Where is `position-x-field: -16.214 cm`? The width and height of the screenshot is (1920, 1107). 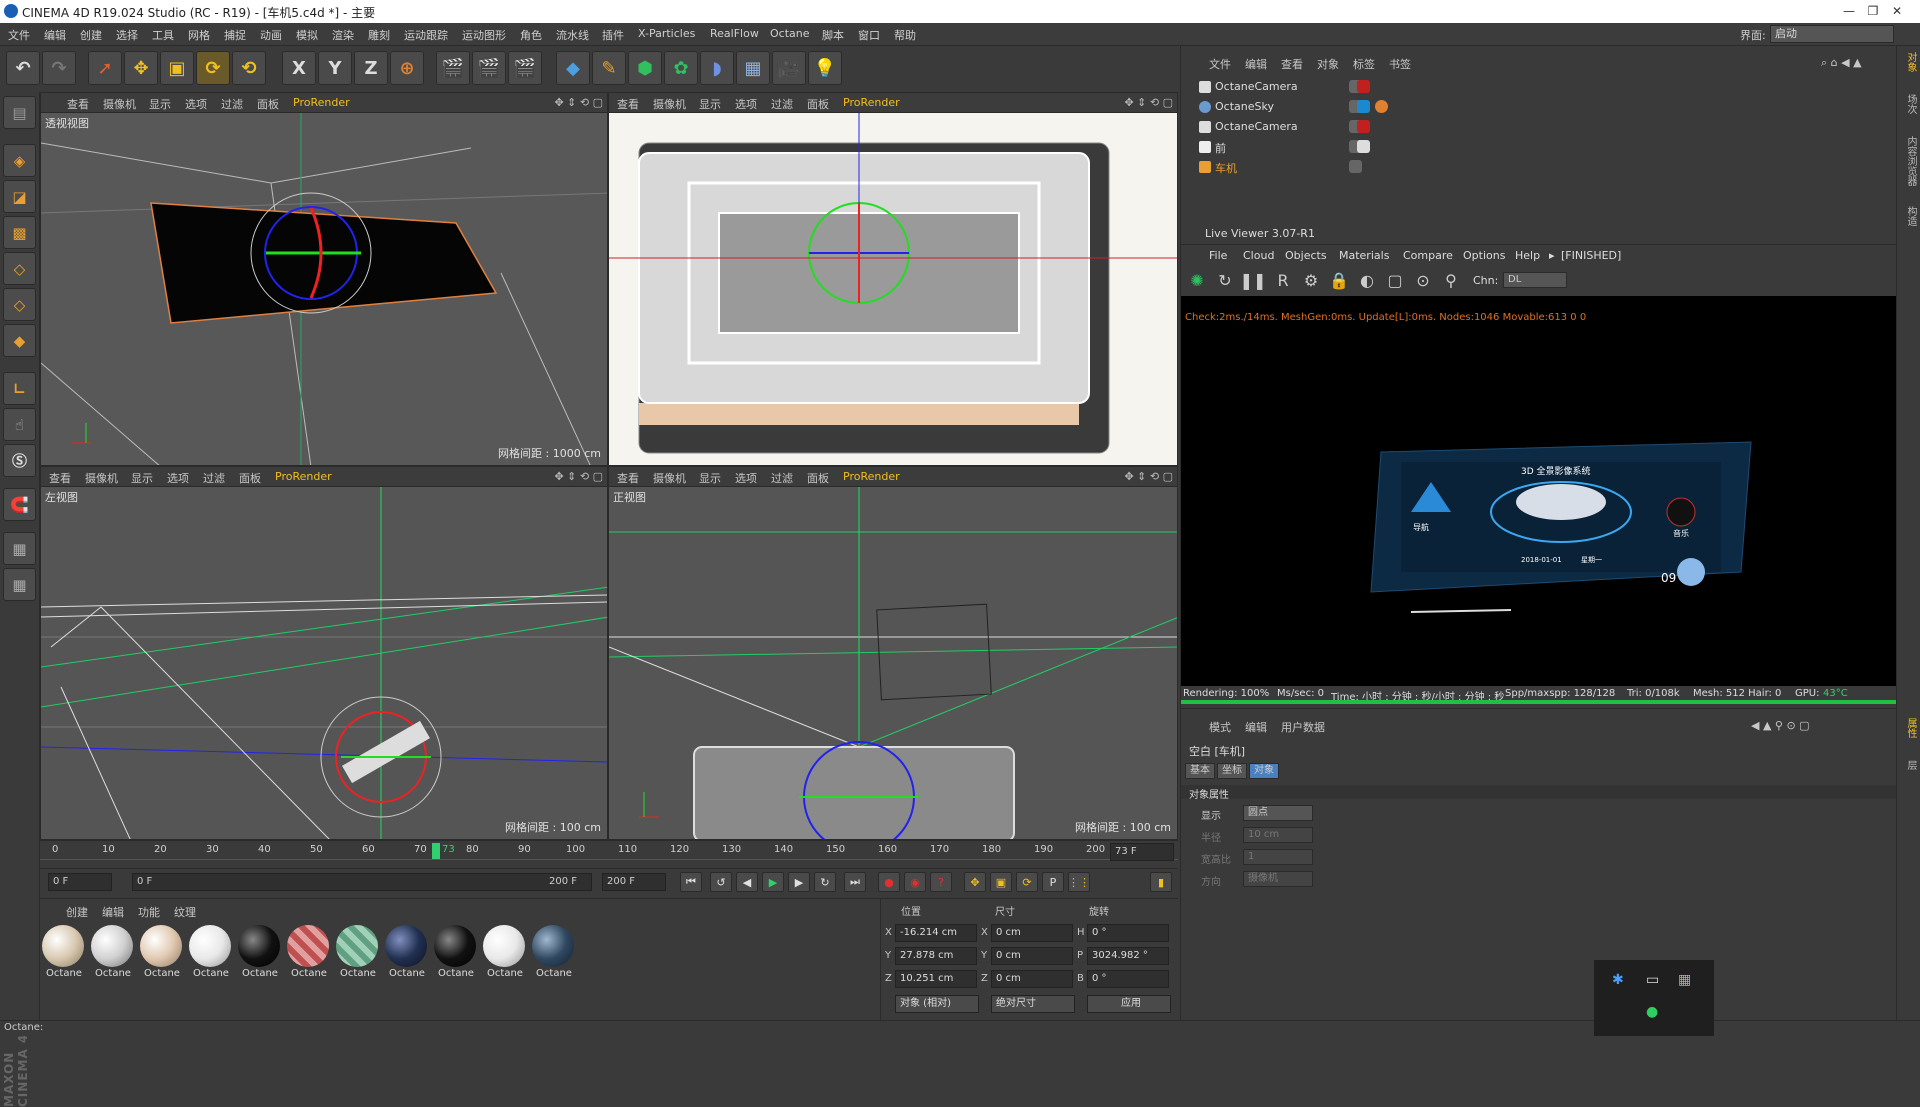
position-x-field: -16.214 cm is located at coordinates (936, 933).